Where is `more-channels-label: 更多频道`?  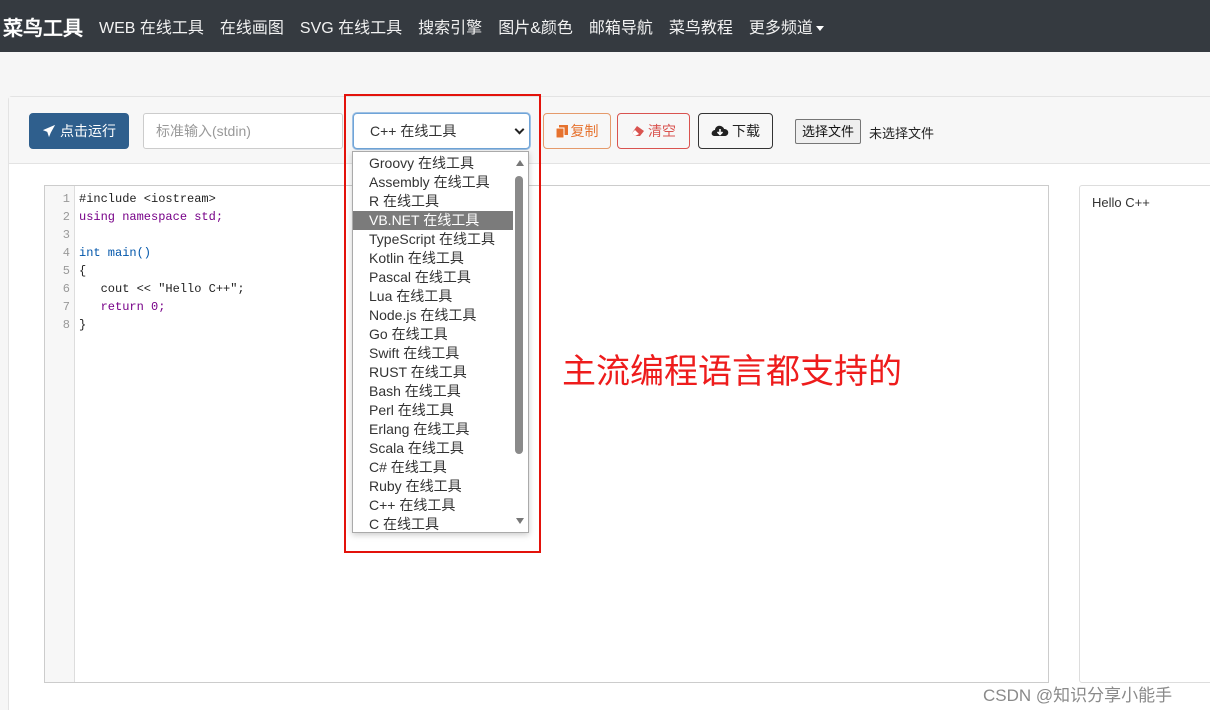
more-channels-label: 更多频道 is located at coordinates (780, 28).